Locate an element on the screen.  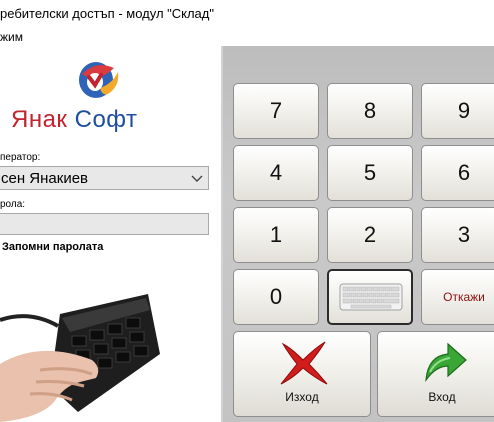
key-5: 5 is located at coordinates (370, 173).